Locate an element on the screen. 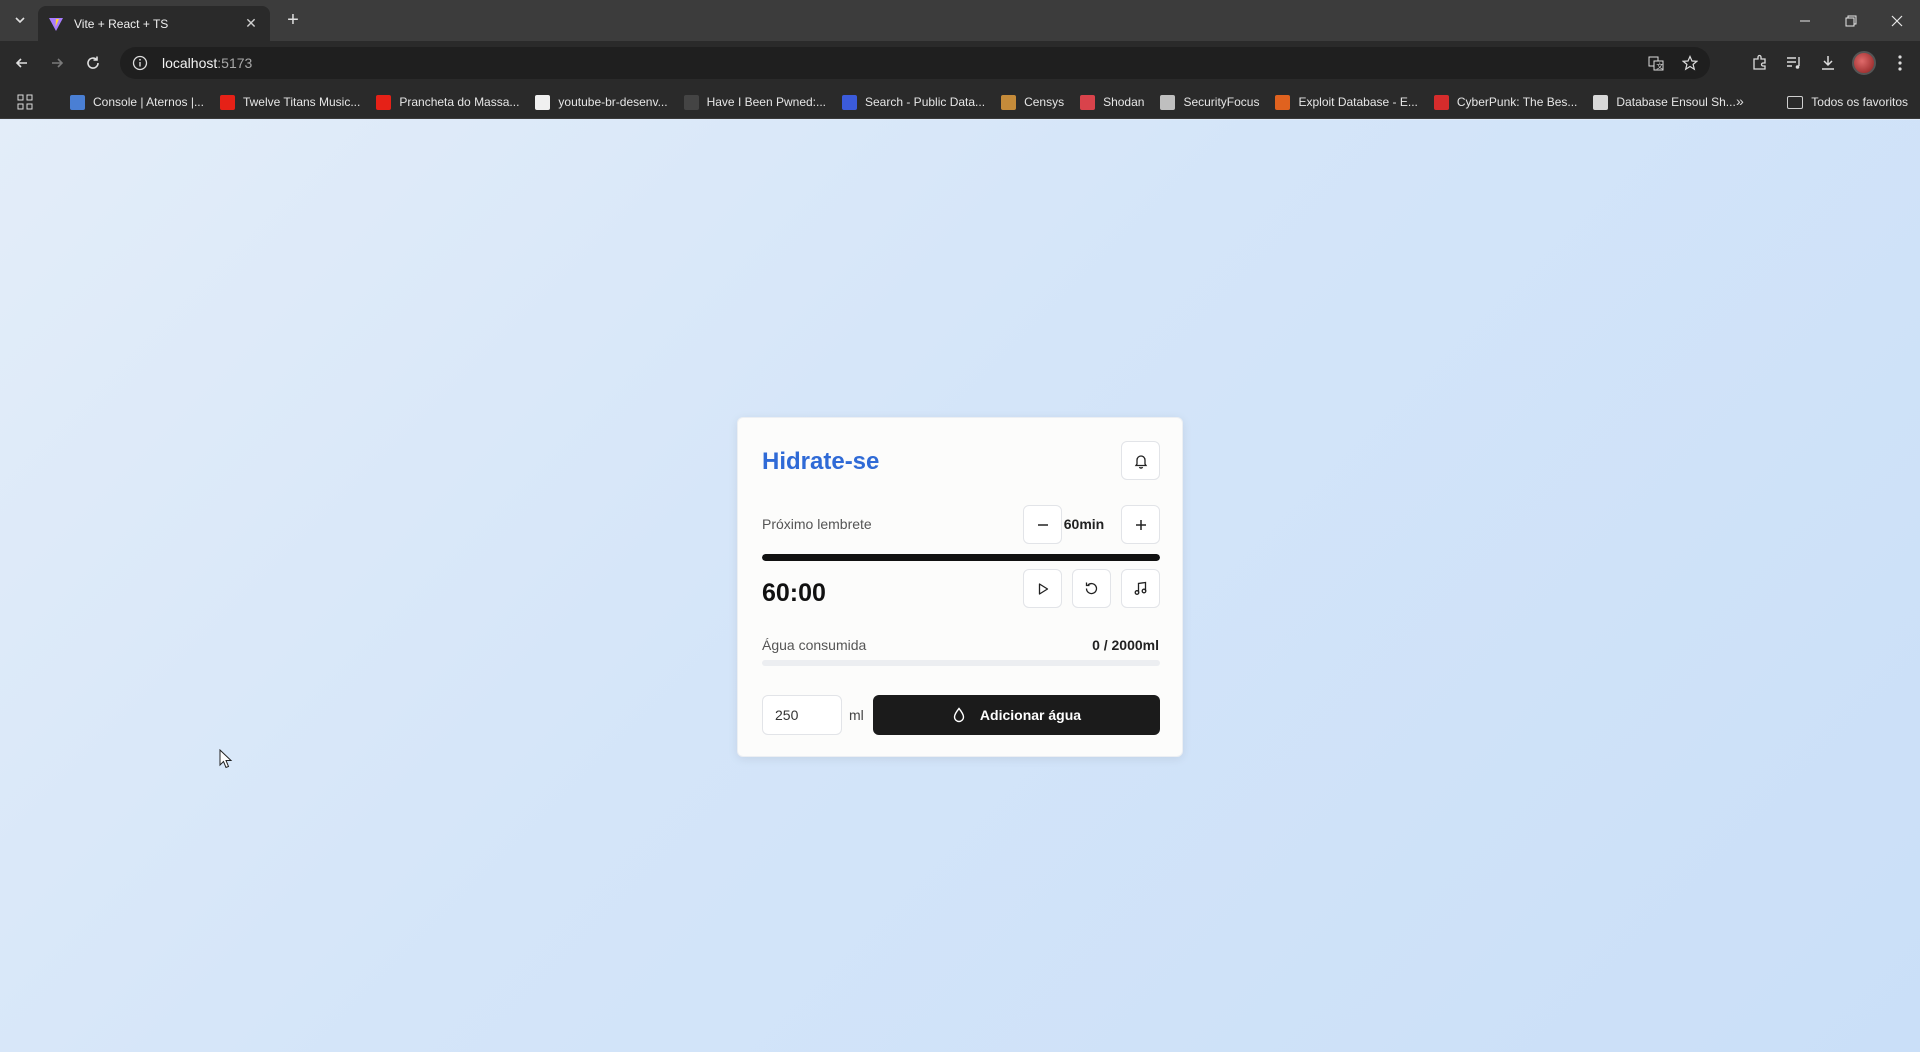 The height and width of the screenshot is (1052, 1920). translate-icon: 文 is located at coordinates (1656, 63).